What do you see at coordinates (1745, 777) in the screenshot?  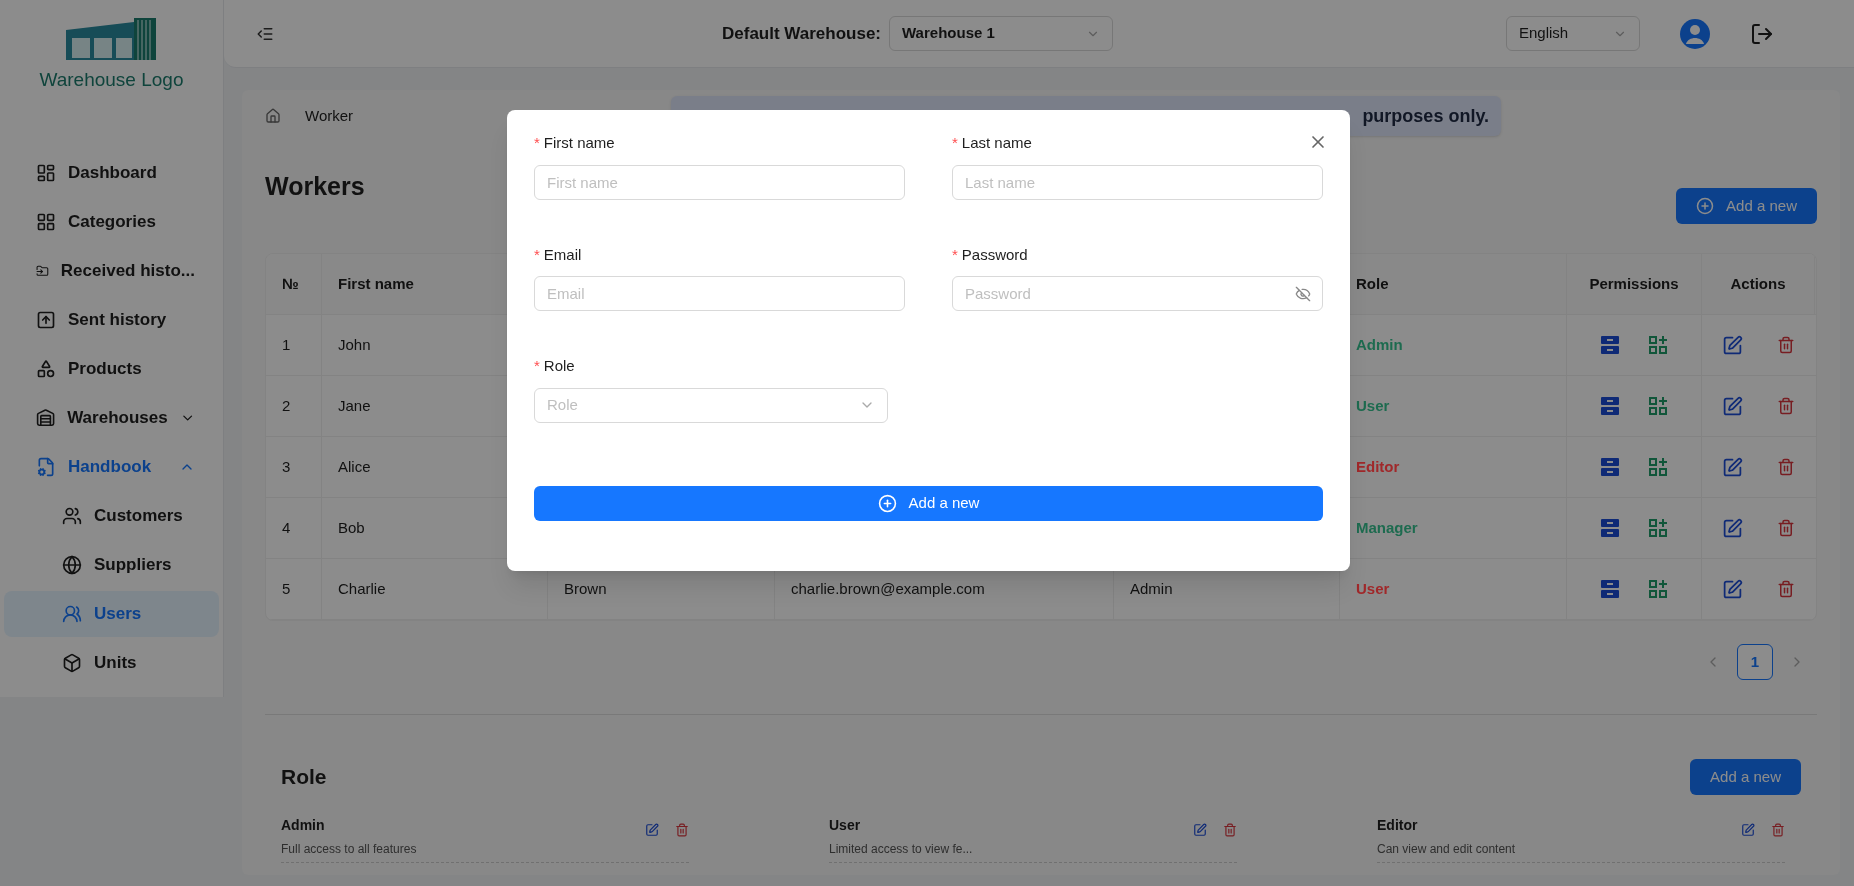 I see `add-role-button: Add a new` at bounding box center [1745, 777].